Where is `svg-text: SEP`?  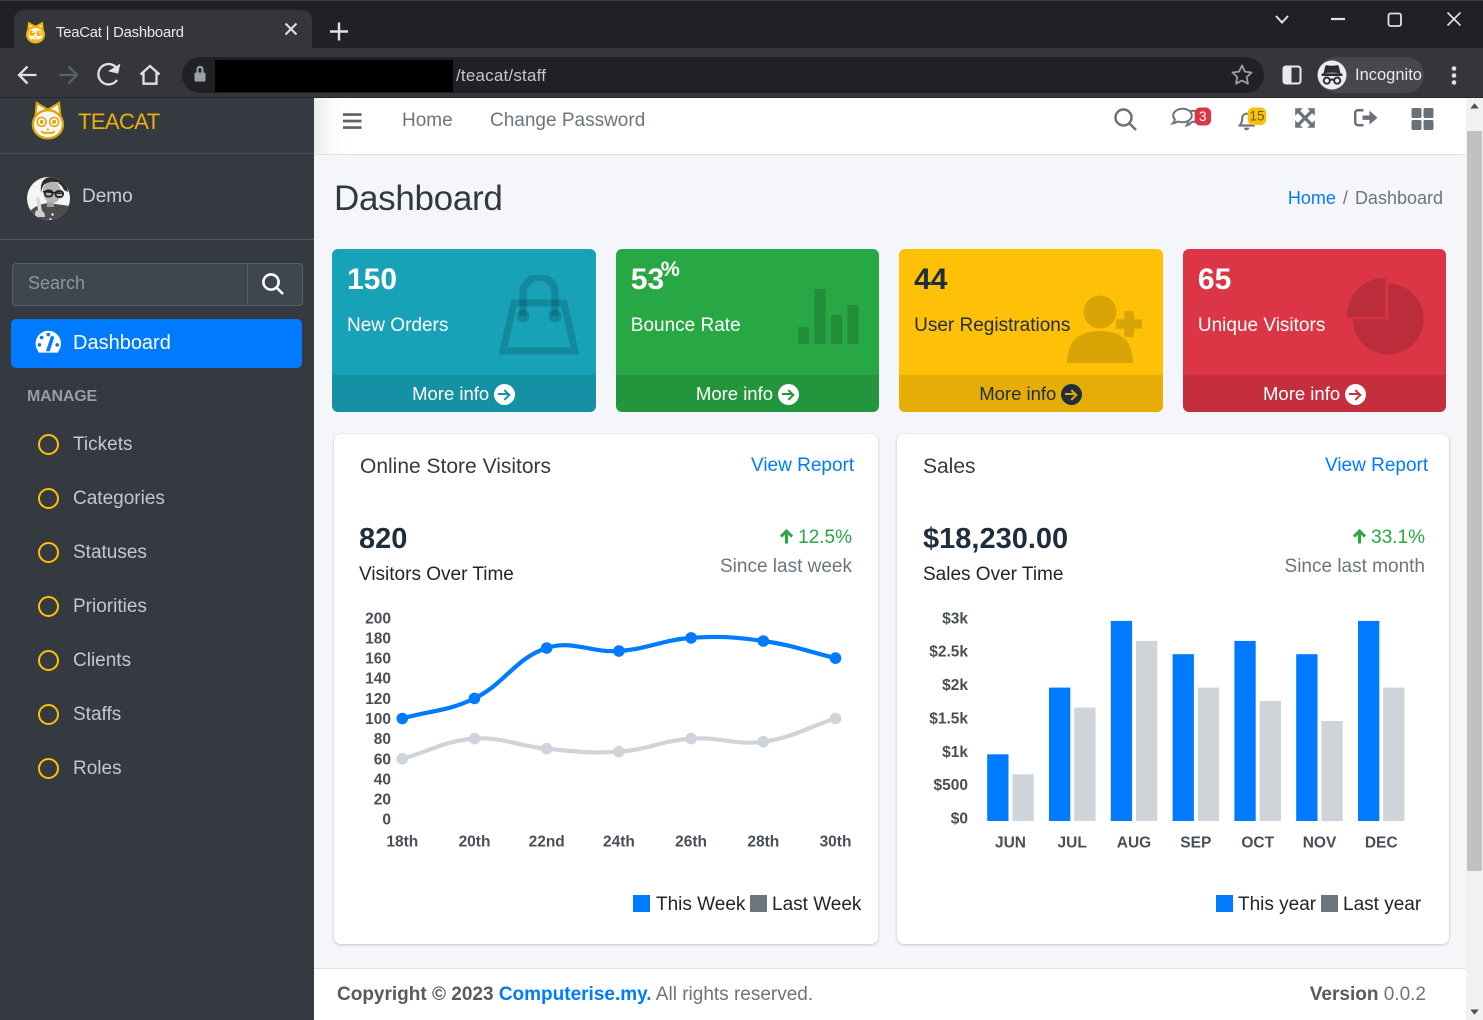
svg-text: SEP is located at coordinates (1195, 843).